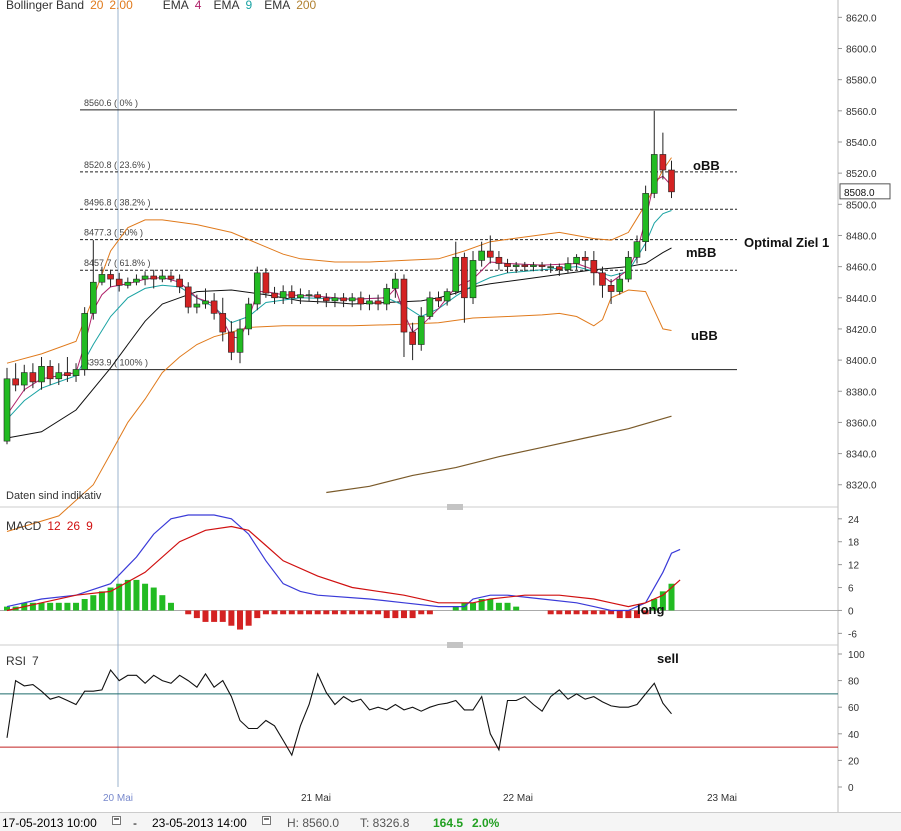 This screenshot has width=901, height=831. I want to click on ubb-annotation: uBB, so click(704, 335).